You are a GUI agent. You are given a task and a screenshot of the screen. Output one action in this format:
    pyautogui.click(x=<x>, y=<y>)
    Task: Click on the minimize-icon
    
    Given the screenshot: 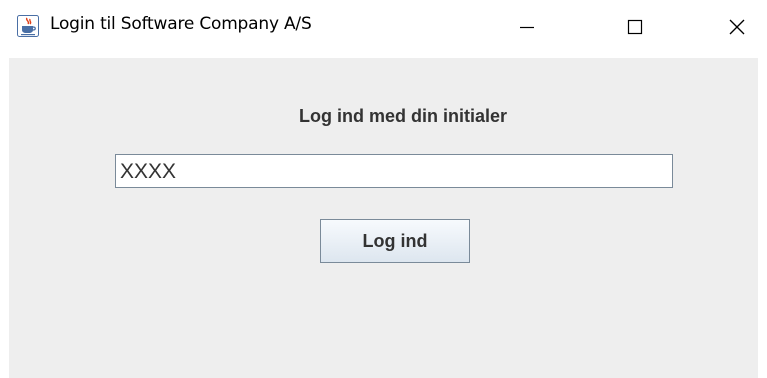 What is the action you would take?
    pyautogui.click(x=527, y=29)
    